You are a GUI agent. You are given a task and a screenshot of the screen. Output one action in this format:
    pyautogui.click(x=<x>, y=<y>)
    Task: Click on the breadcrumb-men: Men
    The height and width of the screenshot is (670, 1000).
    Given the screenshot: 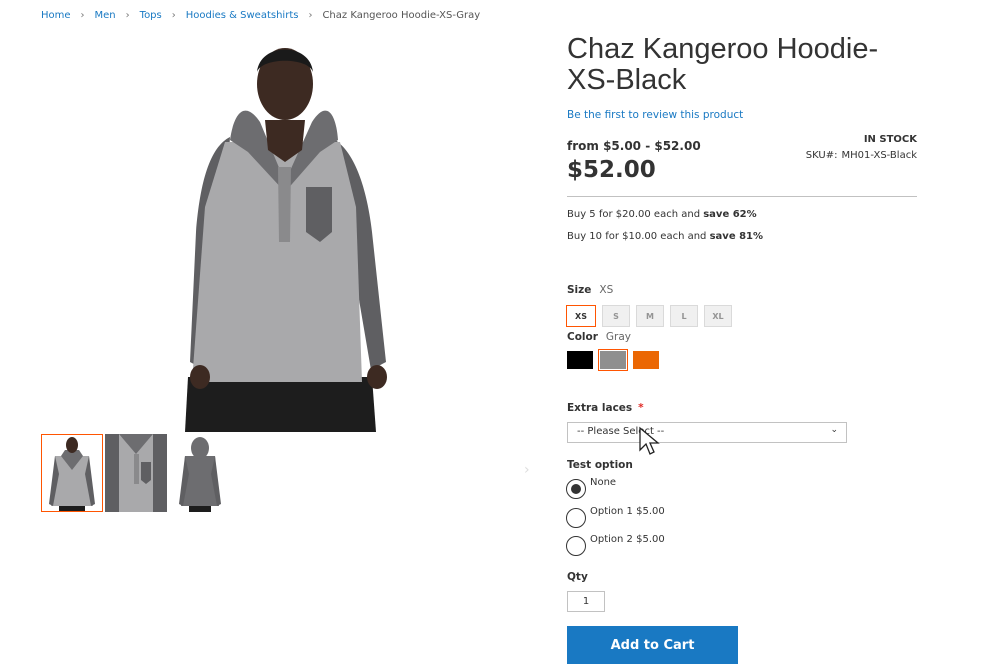 What is the action you would take?
    pyautogui.click(x=105, y=15)
    